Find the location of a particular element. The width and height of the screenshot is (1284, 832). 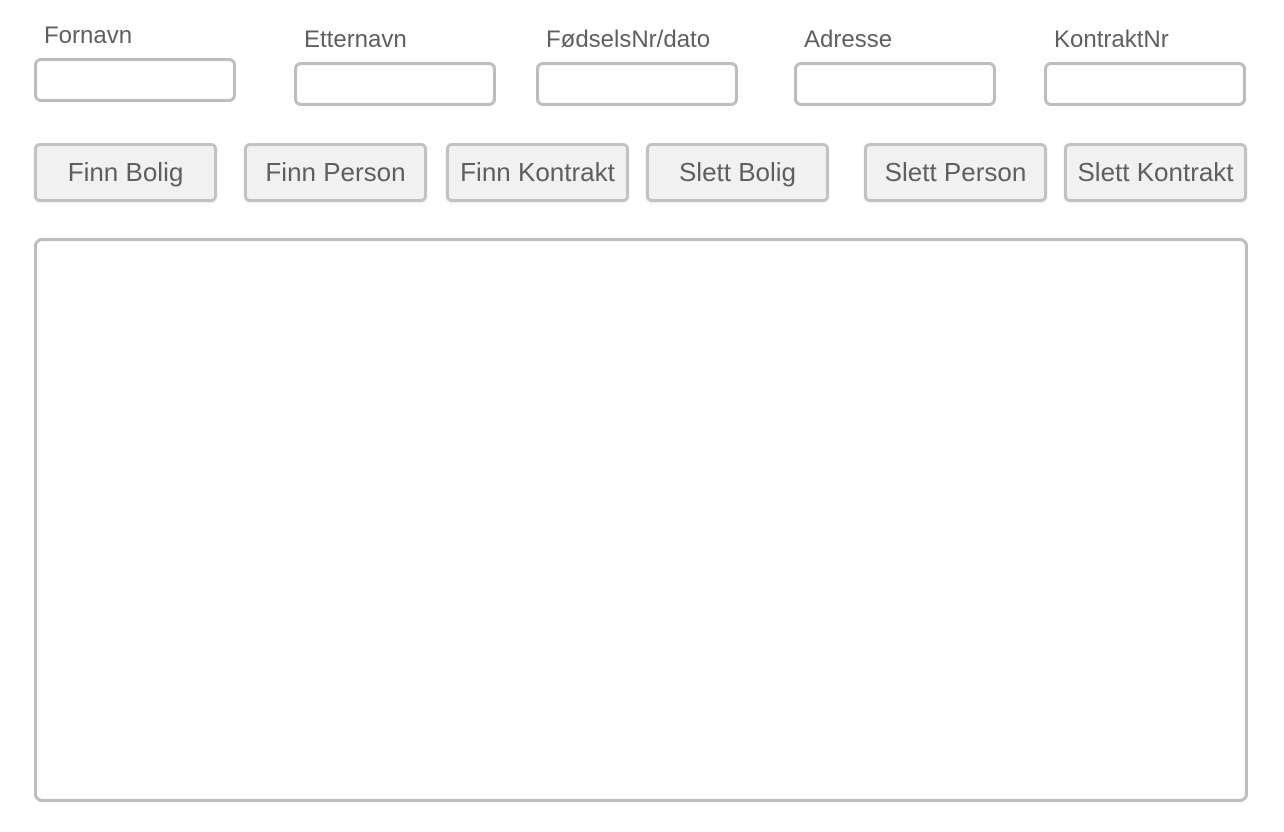

finn-kontrakt-button: Finn Kontrakt is located at coordinates (537, 172).